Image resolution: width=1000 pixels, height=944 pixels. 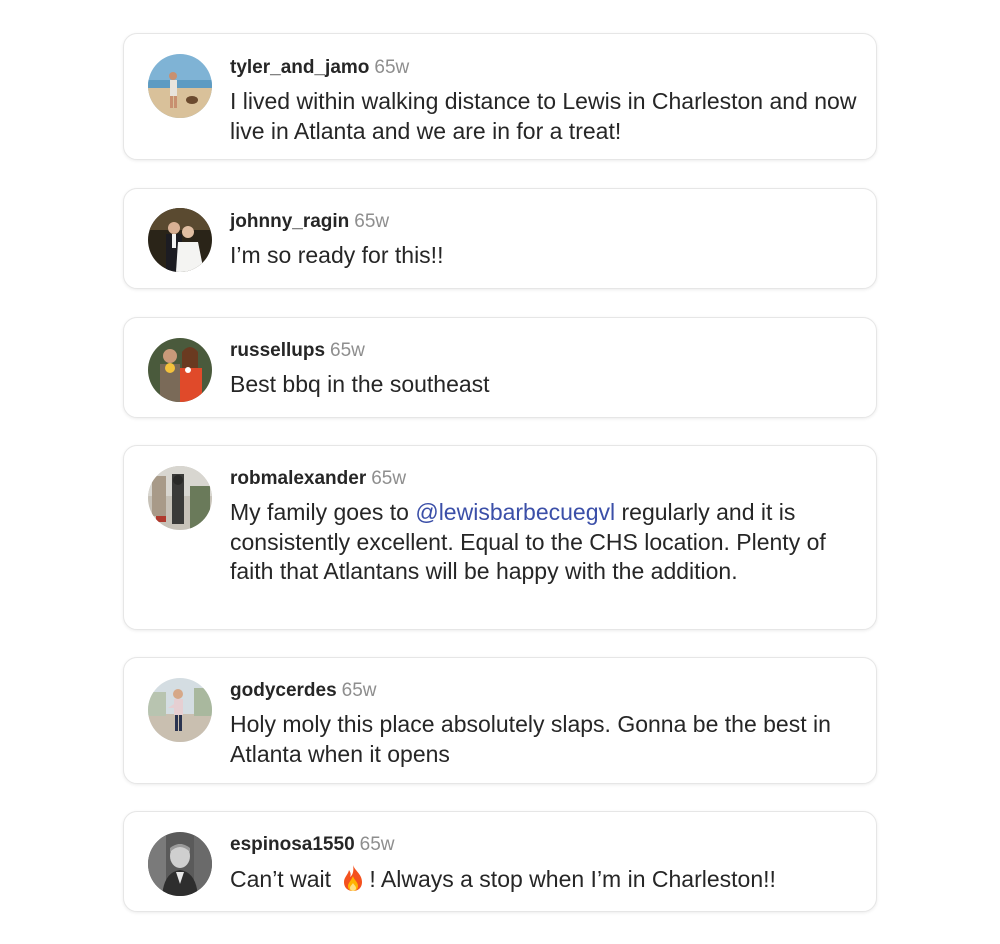 I want to click on comment-text-part: ! Always a stop when I’m in Charleston!!, so click(x=572, y=879).